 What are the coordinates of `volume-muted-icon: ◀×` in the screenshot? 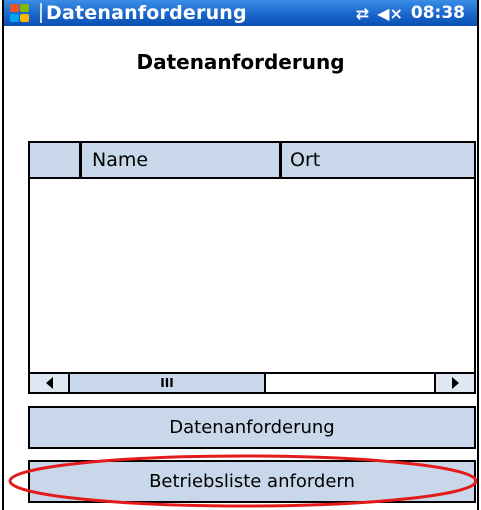 It's located at (390, 13).